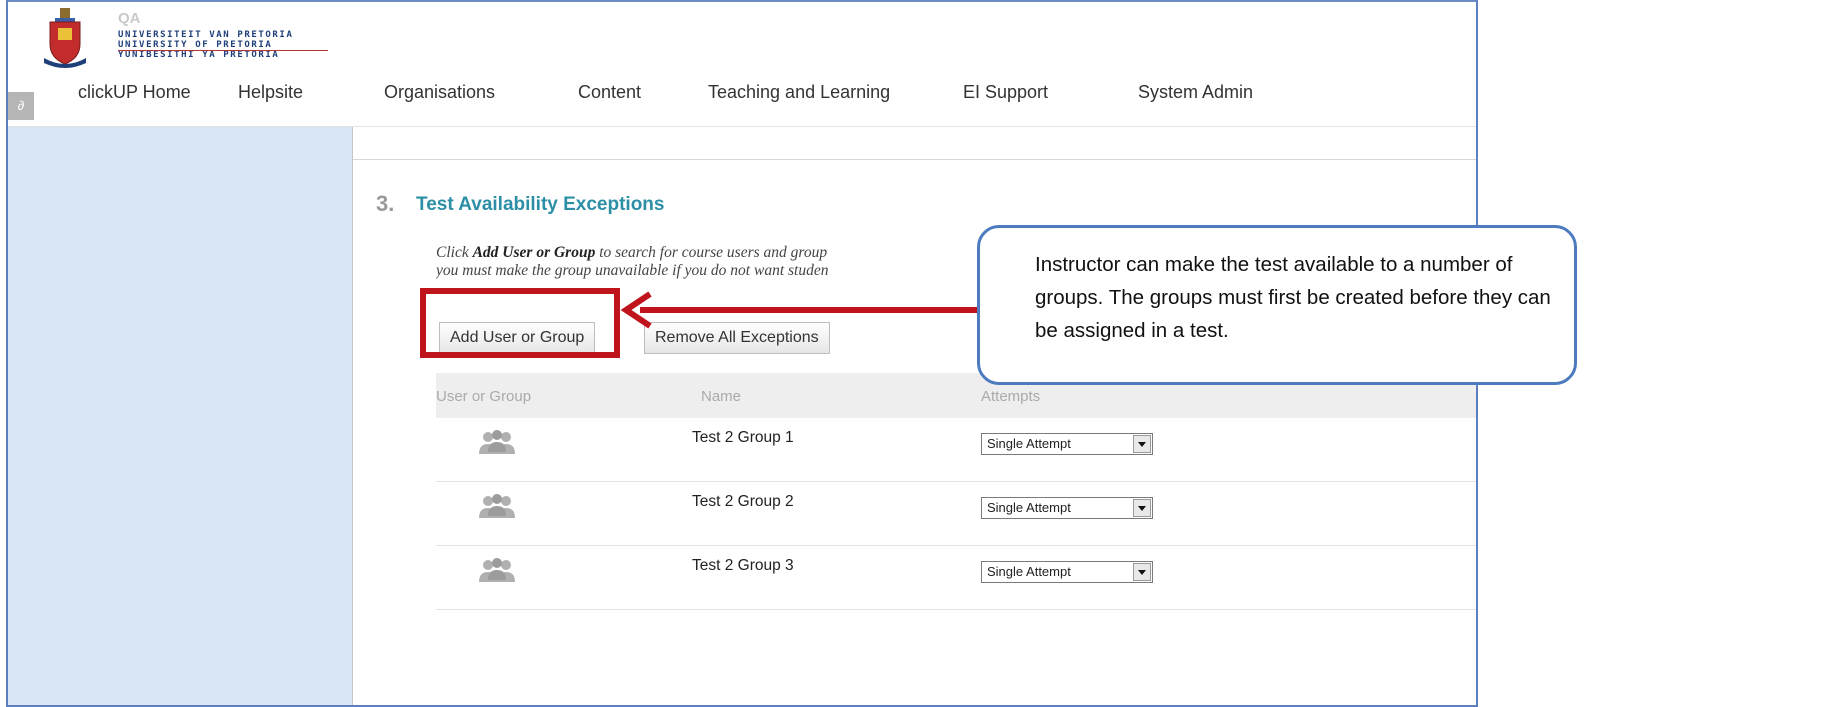  I want to click on annotation-highlight-box, so click(520, 323).